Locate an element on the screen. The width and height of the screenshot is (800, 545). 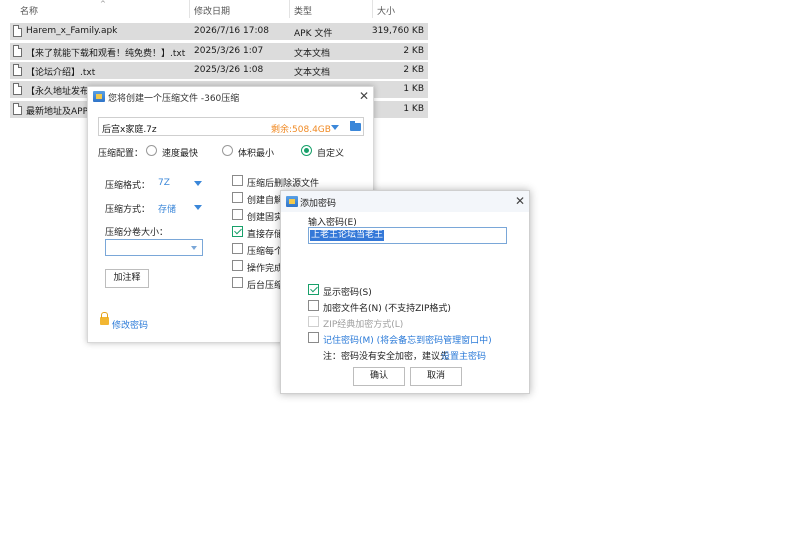
mode-smallest-radio is located at coordinates (227, 150).